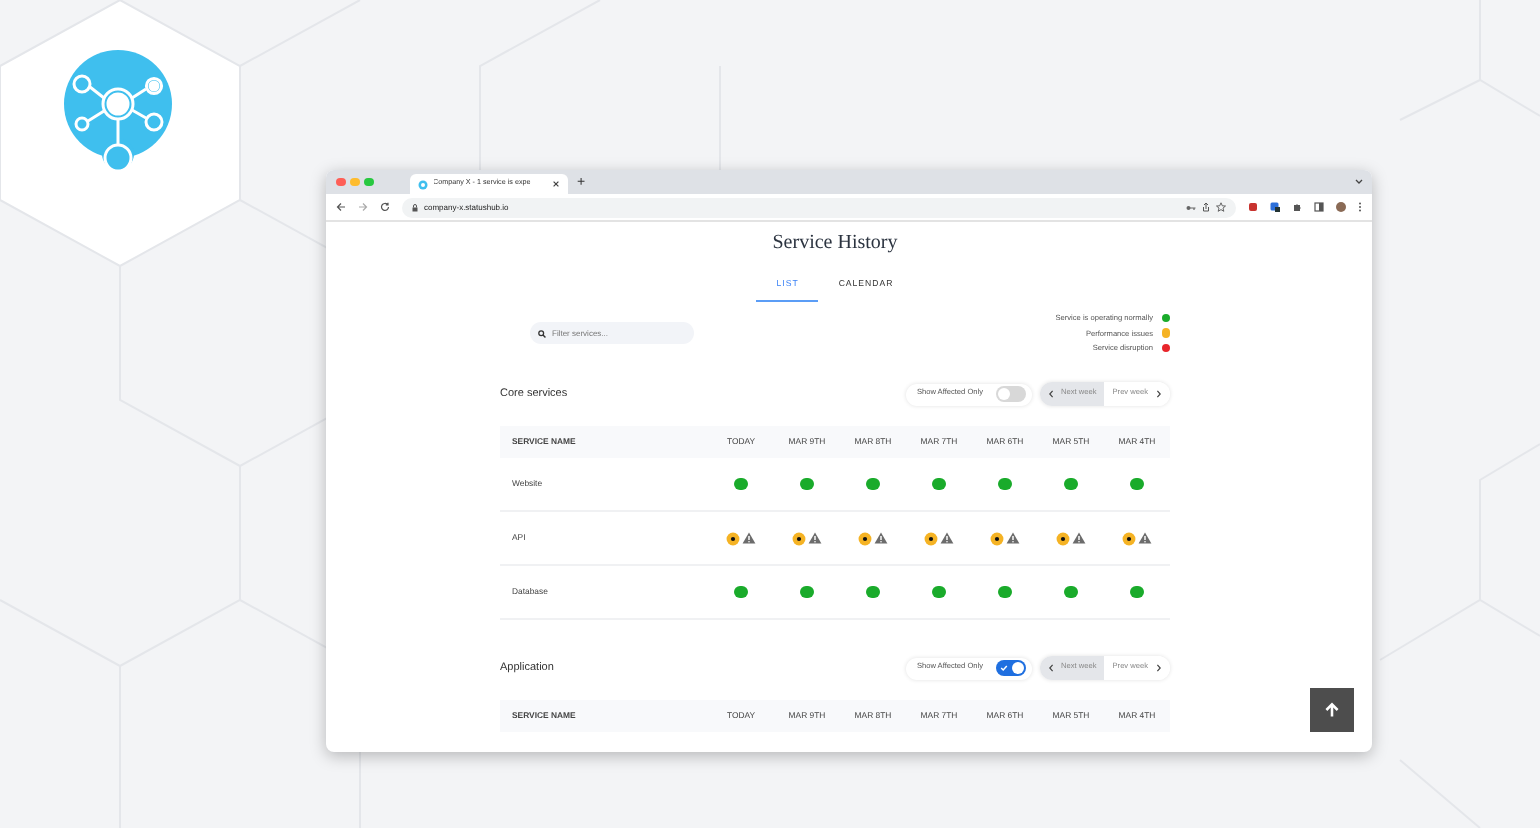  I want to click on arrow-up-icon, so click(1332, 710).